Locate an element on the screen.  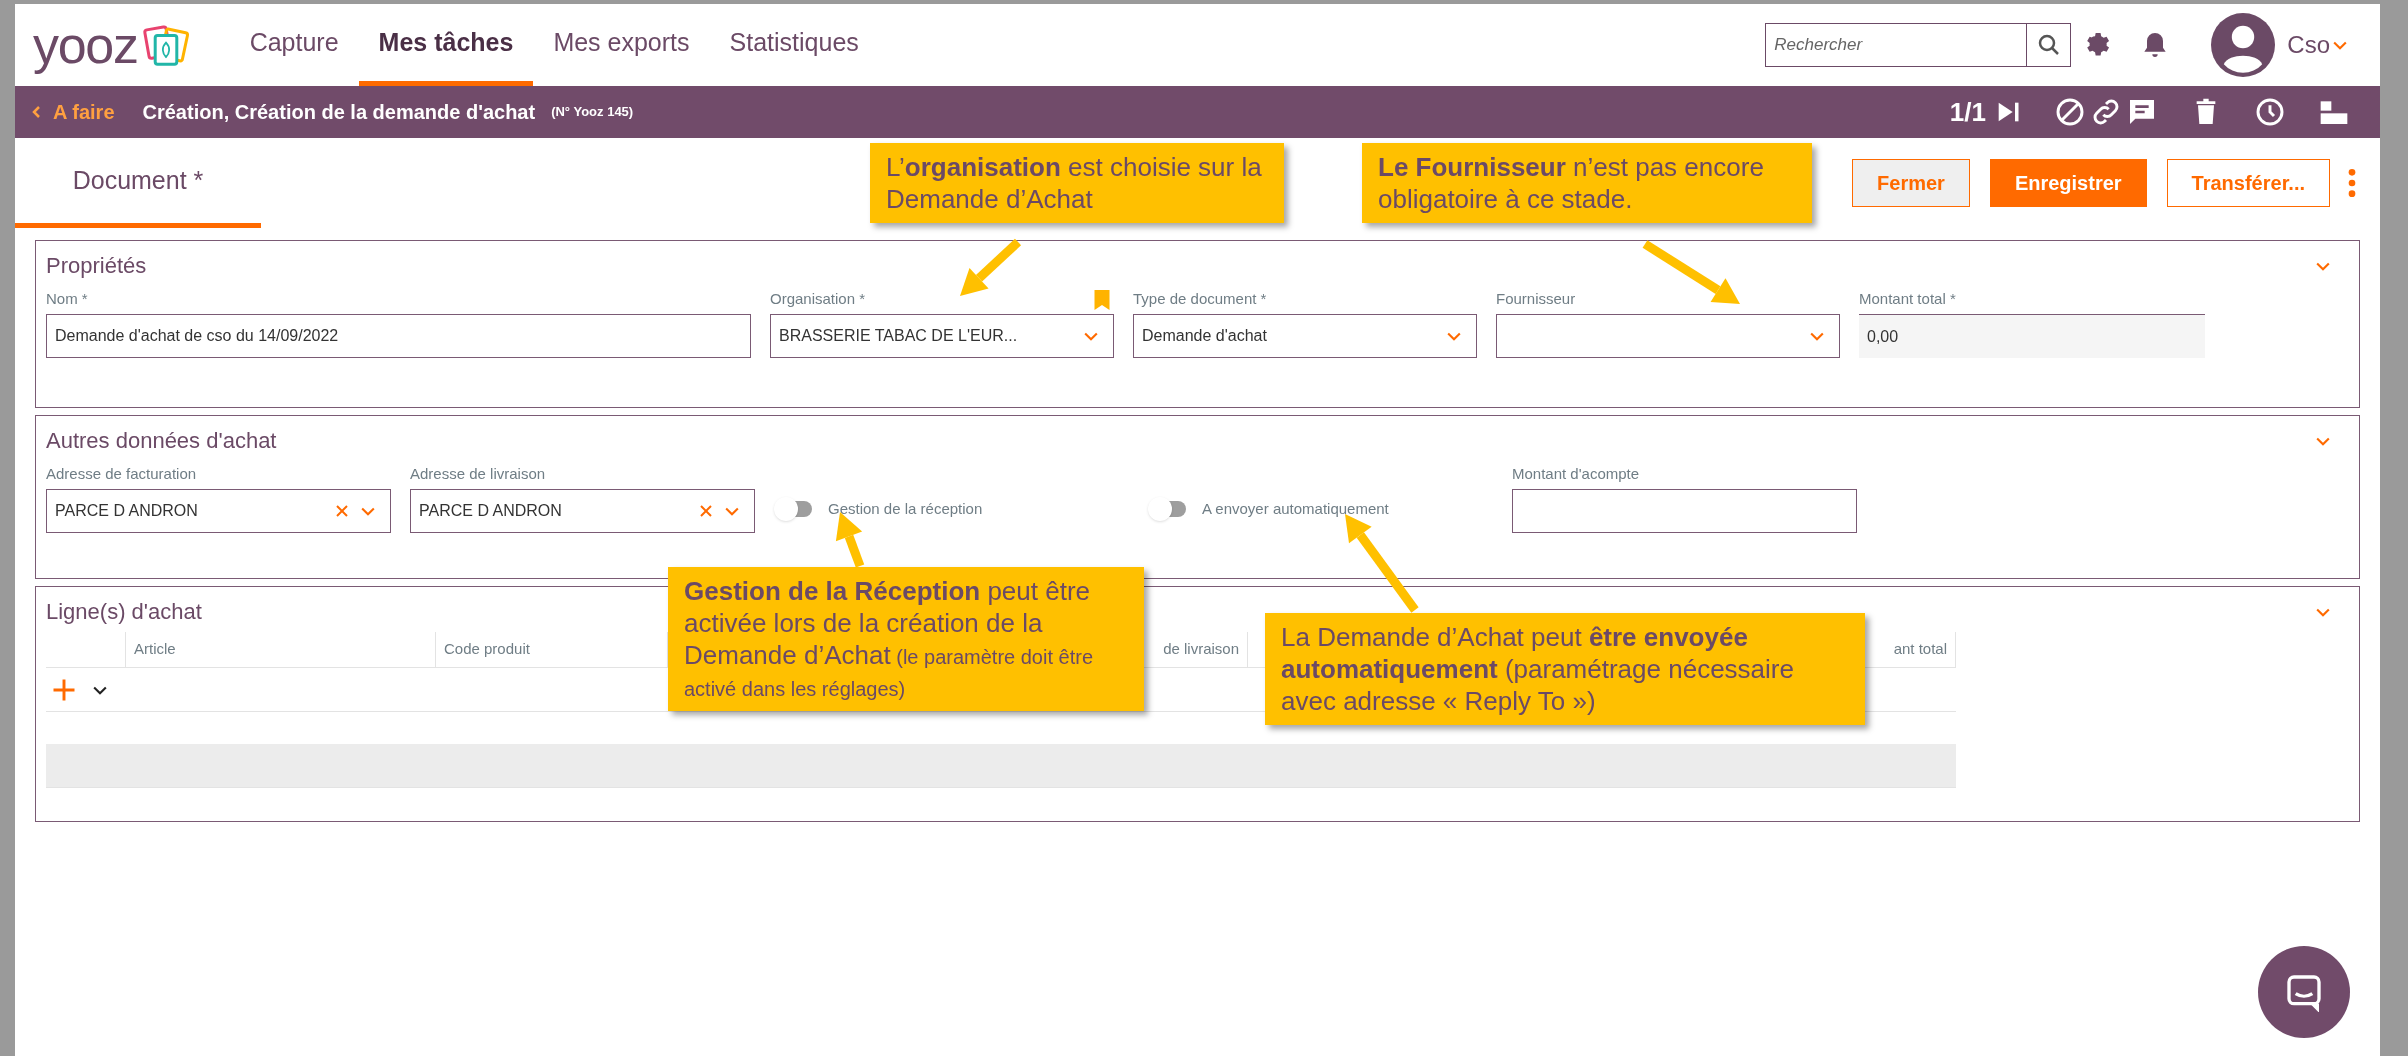
field-label: Adresse de facturation is located at coordinates (121, 473).